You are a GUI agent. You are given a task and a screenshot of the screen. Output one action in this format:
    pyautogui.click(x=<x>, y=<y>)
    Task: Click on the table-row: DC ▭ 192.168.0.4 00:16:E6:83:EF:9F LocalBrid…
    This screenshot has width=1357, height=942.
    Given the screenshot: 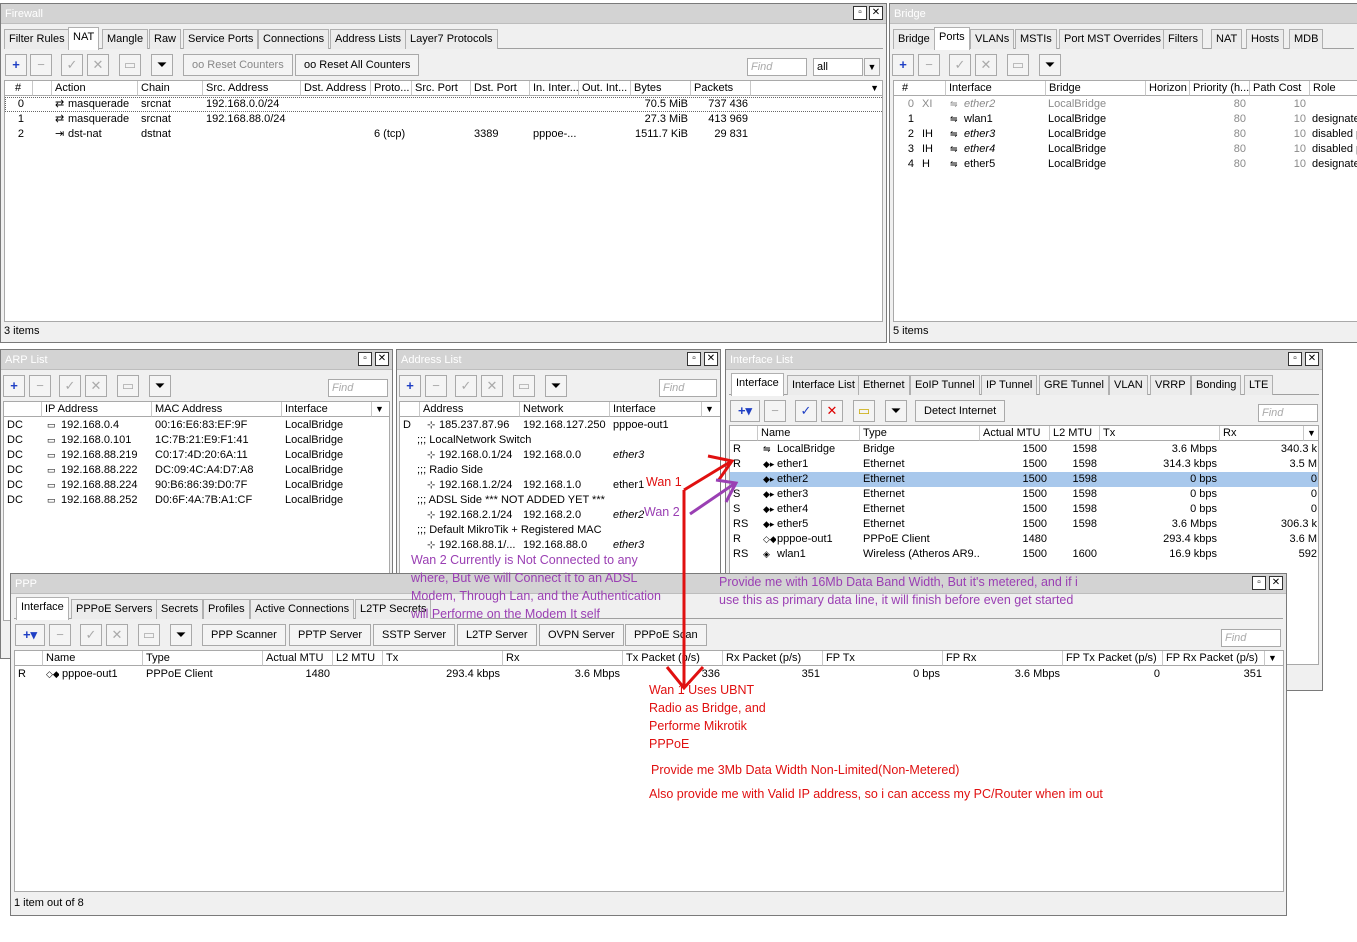 What is the action you would take?
    pyautogui.click(x=196, y=425)
    